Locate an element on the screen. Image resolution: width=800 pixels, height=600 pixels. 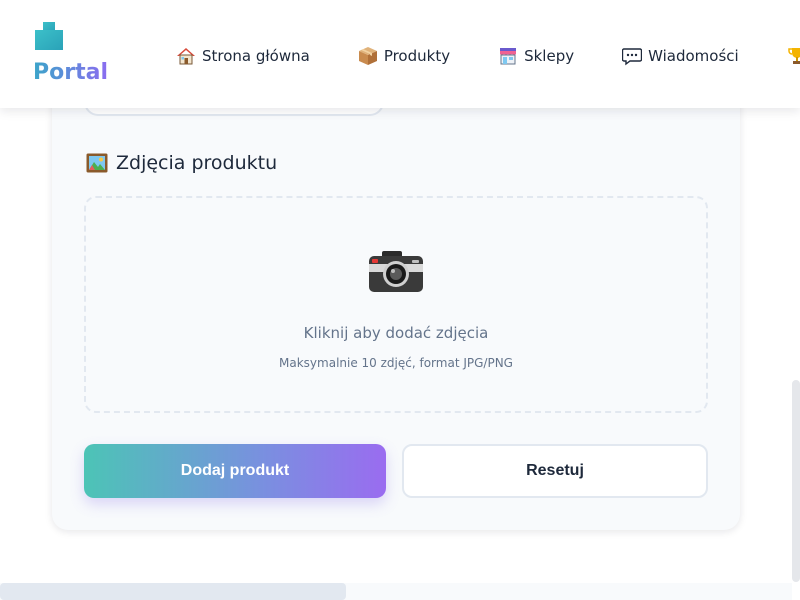
dropzone-secondary-text: Maksymalnie 10 zdjęć, format JPG/PNG is located at coordinates (396, 363).